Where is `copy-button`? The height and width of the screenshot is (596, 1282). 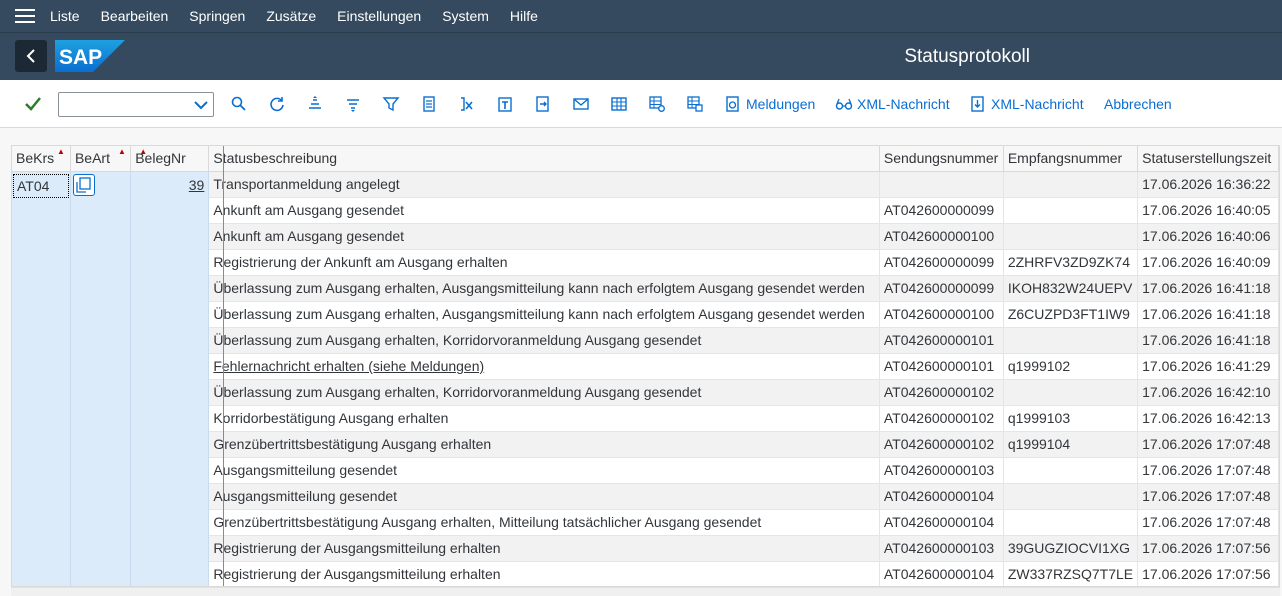
copy-button is located at coordinates (83, 184).